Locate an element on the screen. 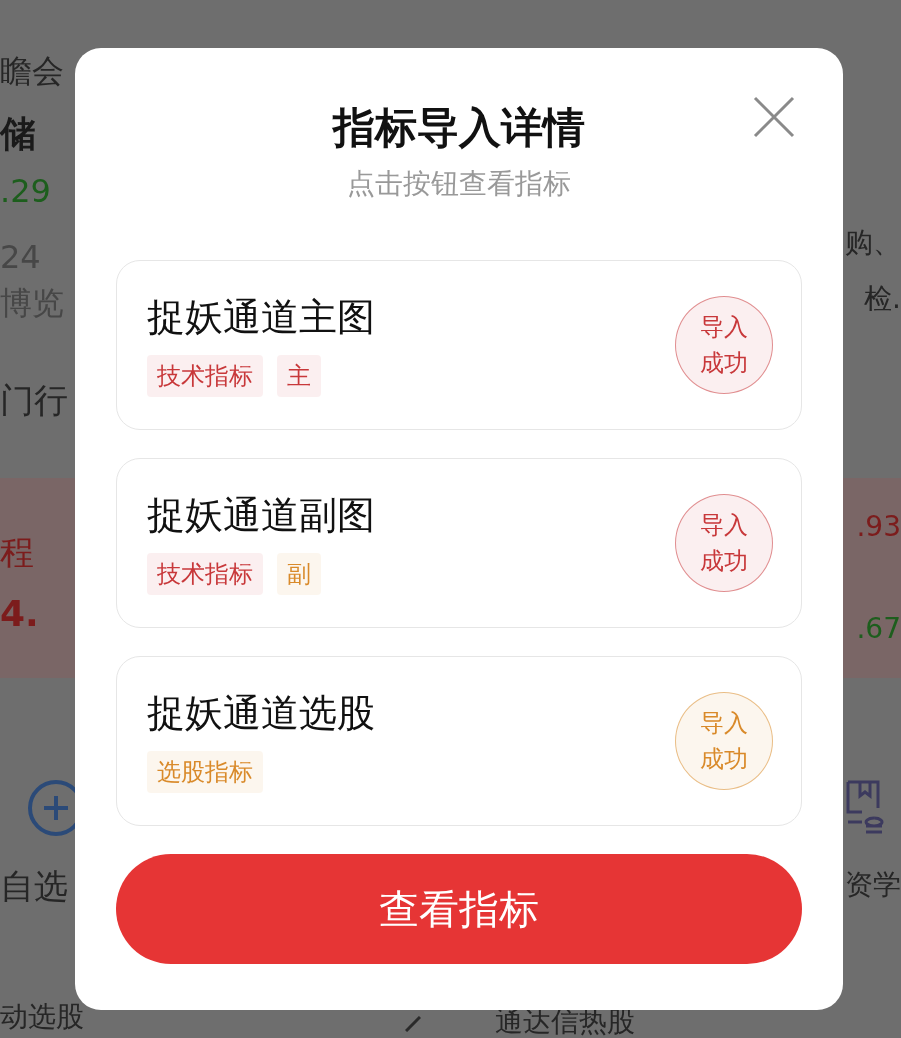  background-text: 瞻会 is located at coordinates (32, 71).